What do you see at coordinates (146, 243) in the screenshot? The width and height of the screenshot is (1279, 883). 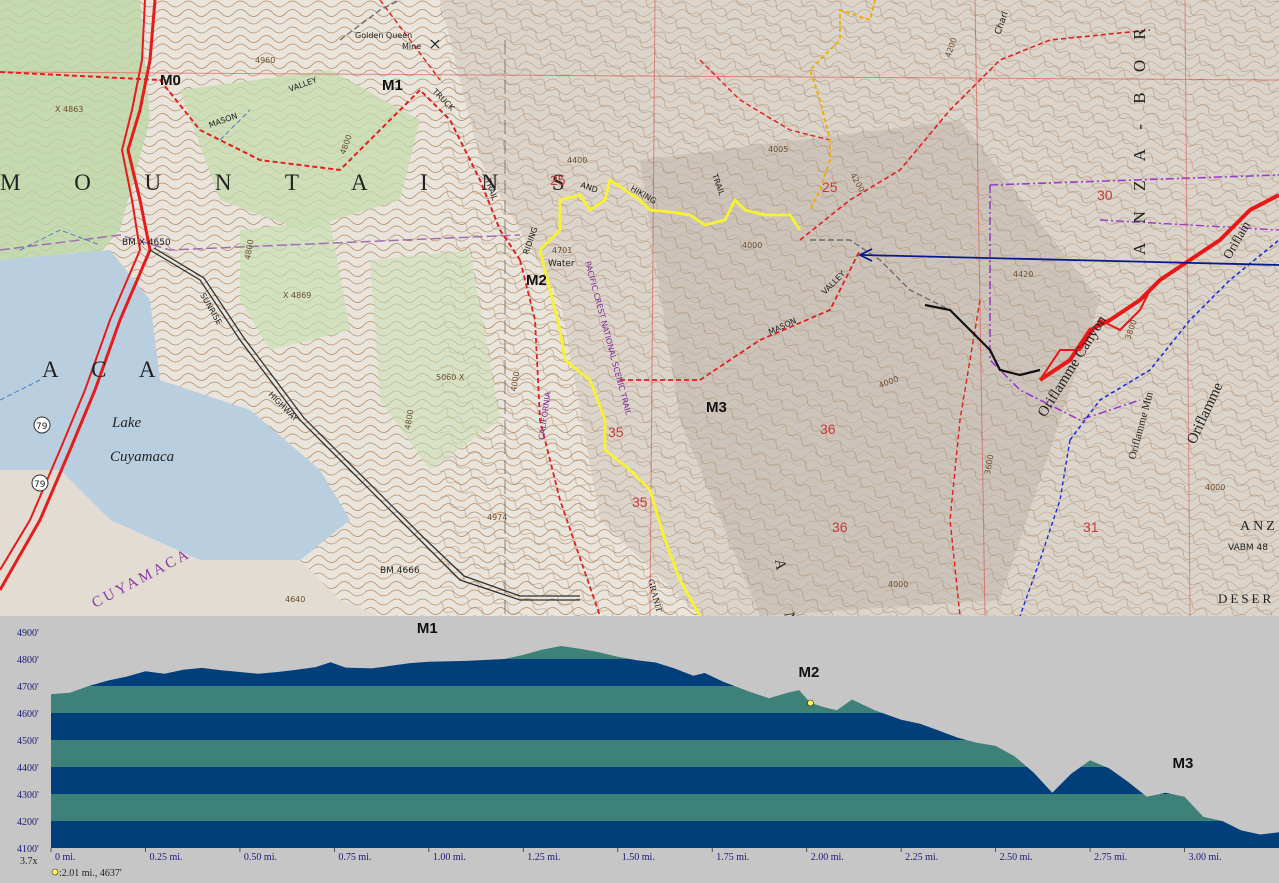 I see `bm4650-label: BM X 4650` at bounding box center [146, 243].